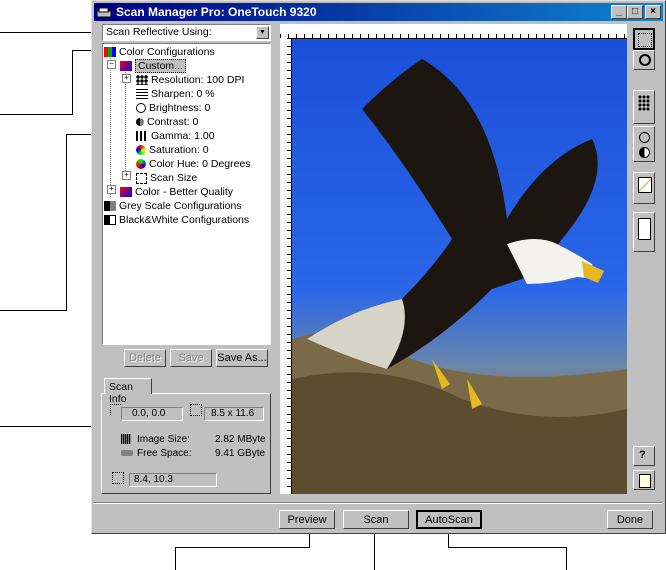  Describe the element at coordinates (159, 52) in the screenshot. I see `tree-item-color-configurations: Color Configurations` at that location.